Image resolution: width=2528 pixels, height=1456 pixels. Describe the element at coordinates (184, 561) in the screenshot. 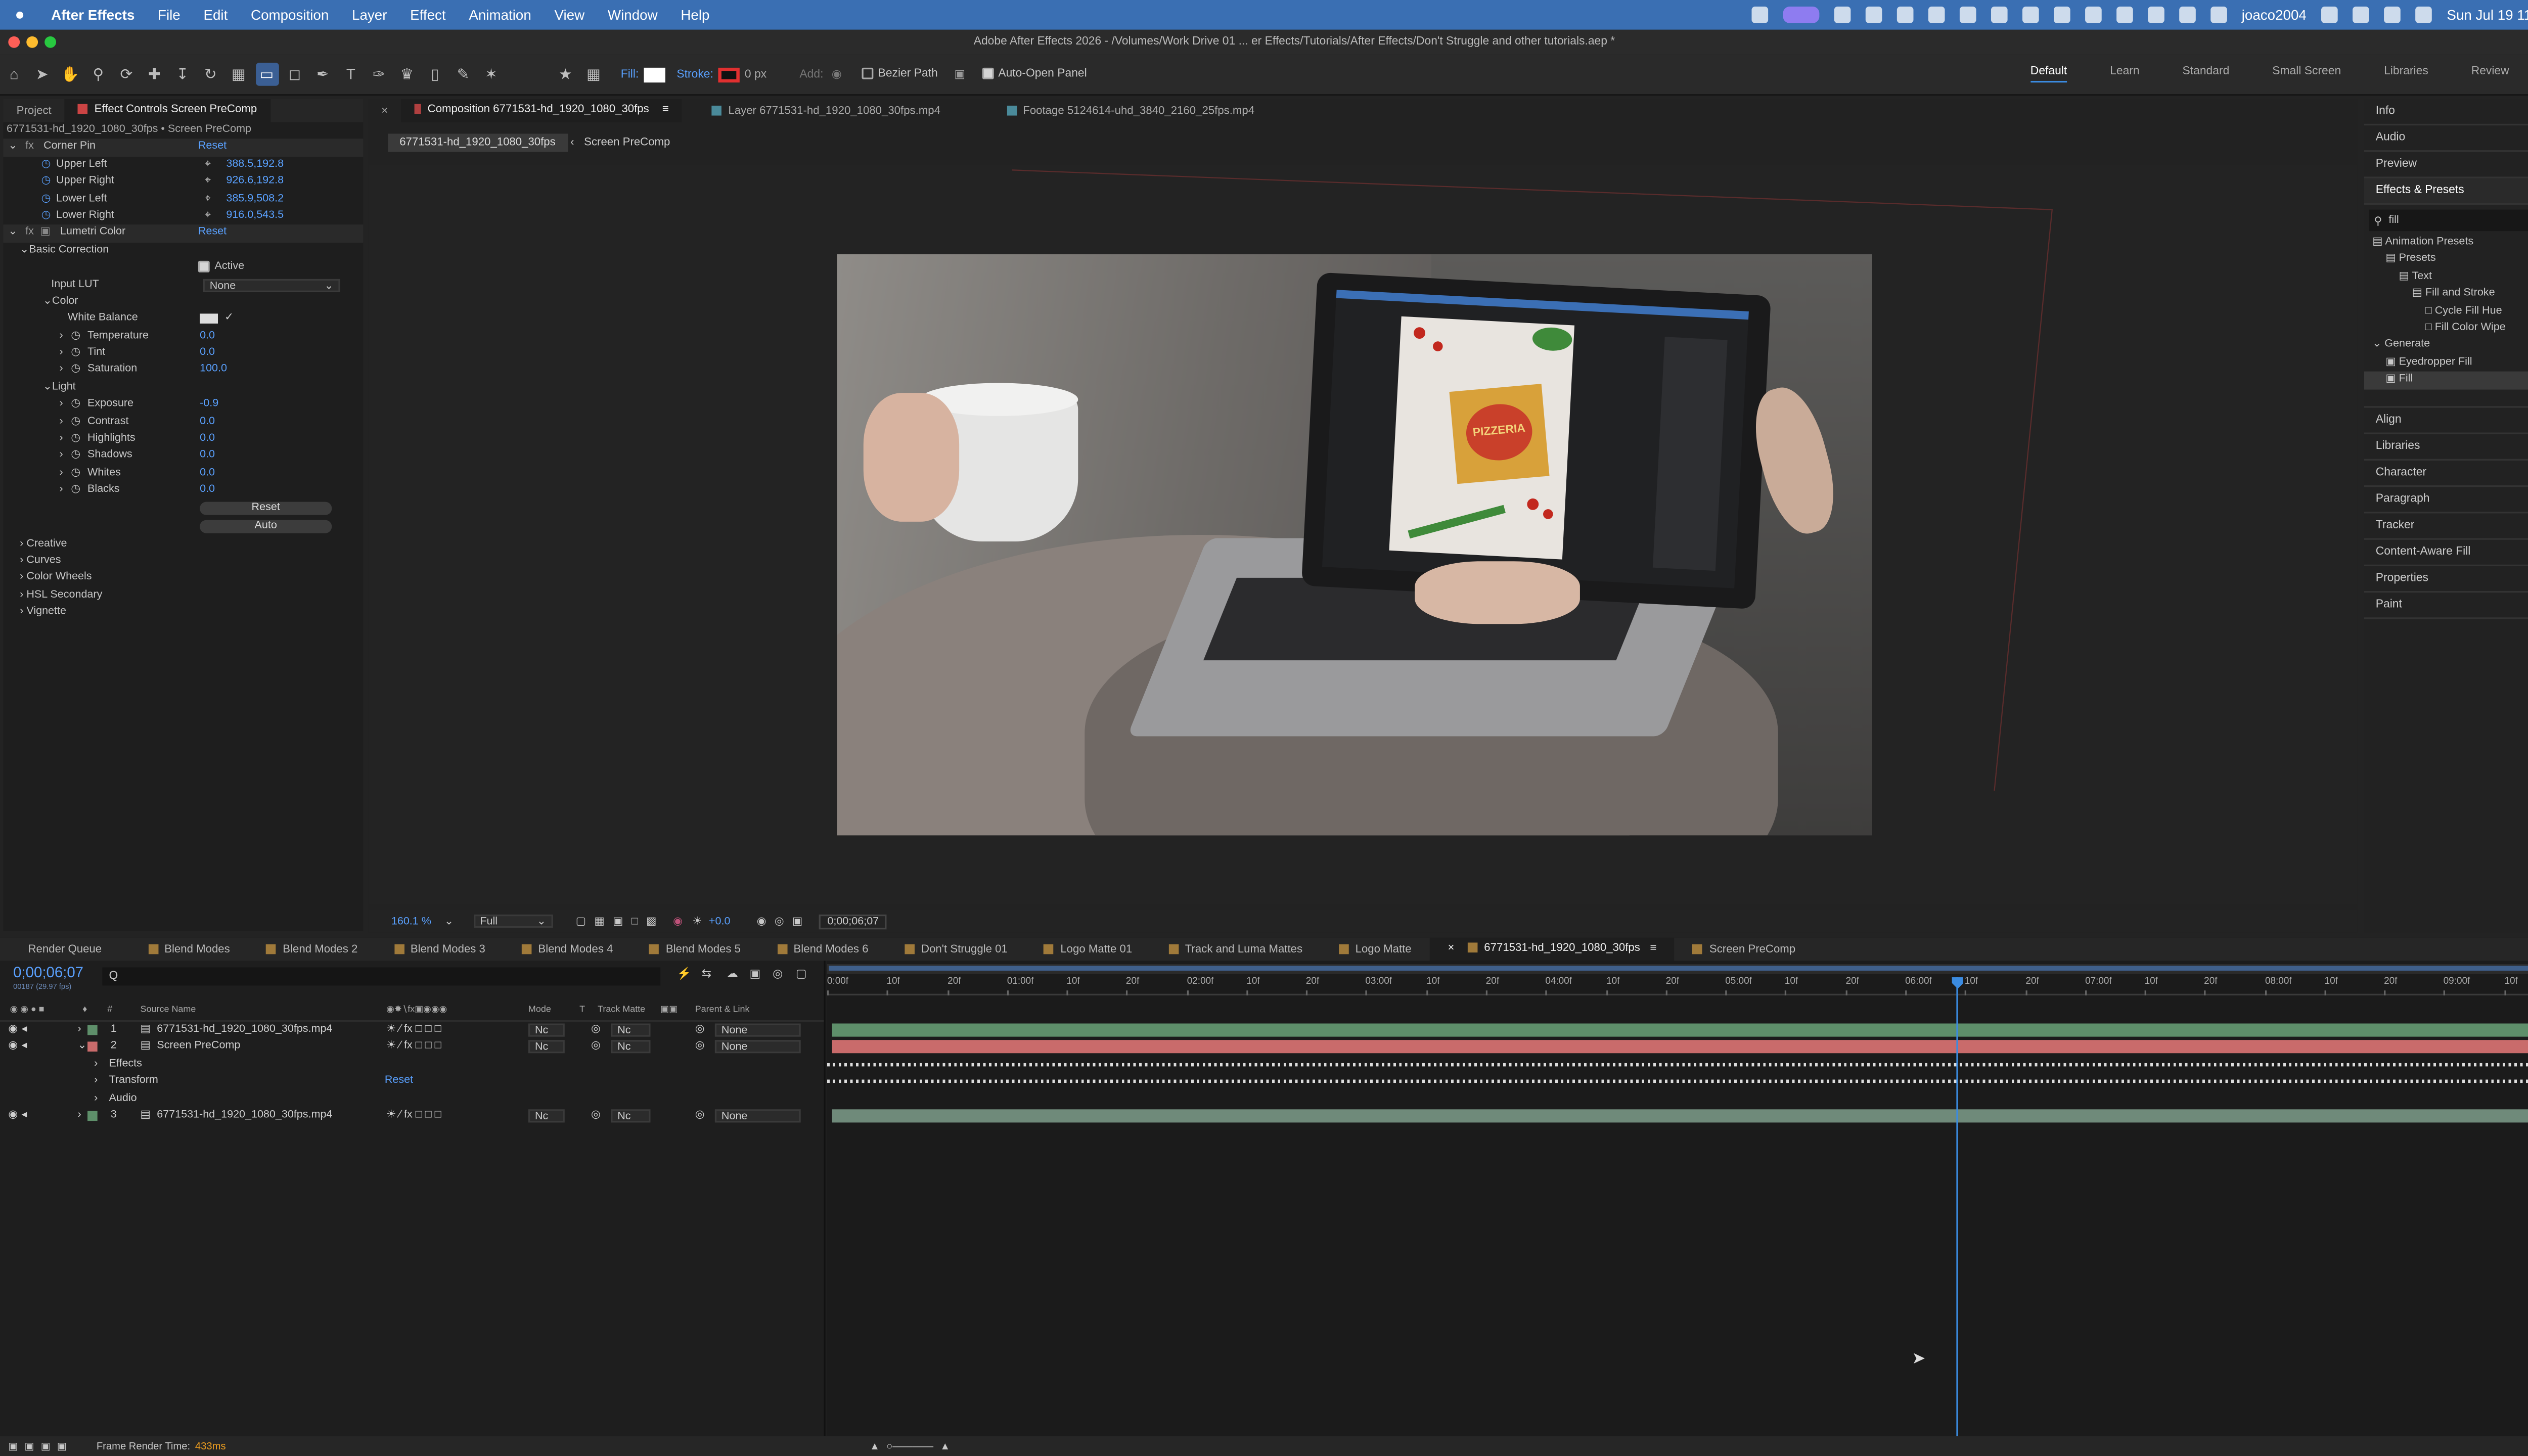

I see `lumetri-section: › Curves` at that location.